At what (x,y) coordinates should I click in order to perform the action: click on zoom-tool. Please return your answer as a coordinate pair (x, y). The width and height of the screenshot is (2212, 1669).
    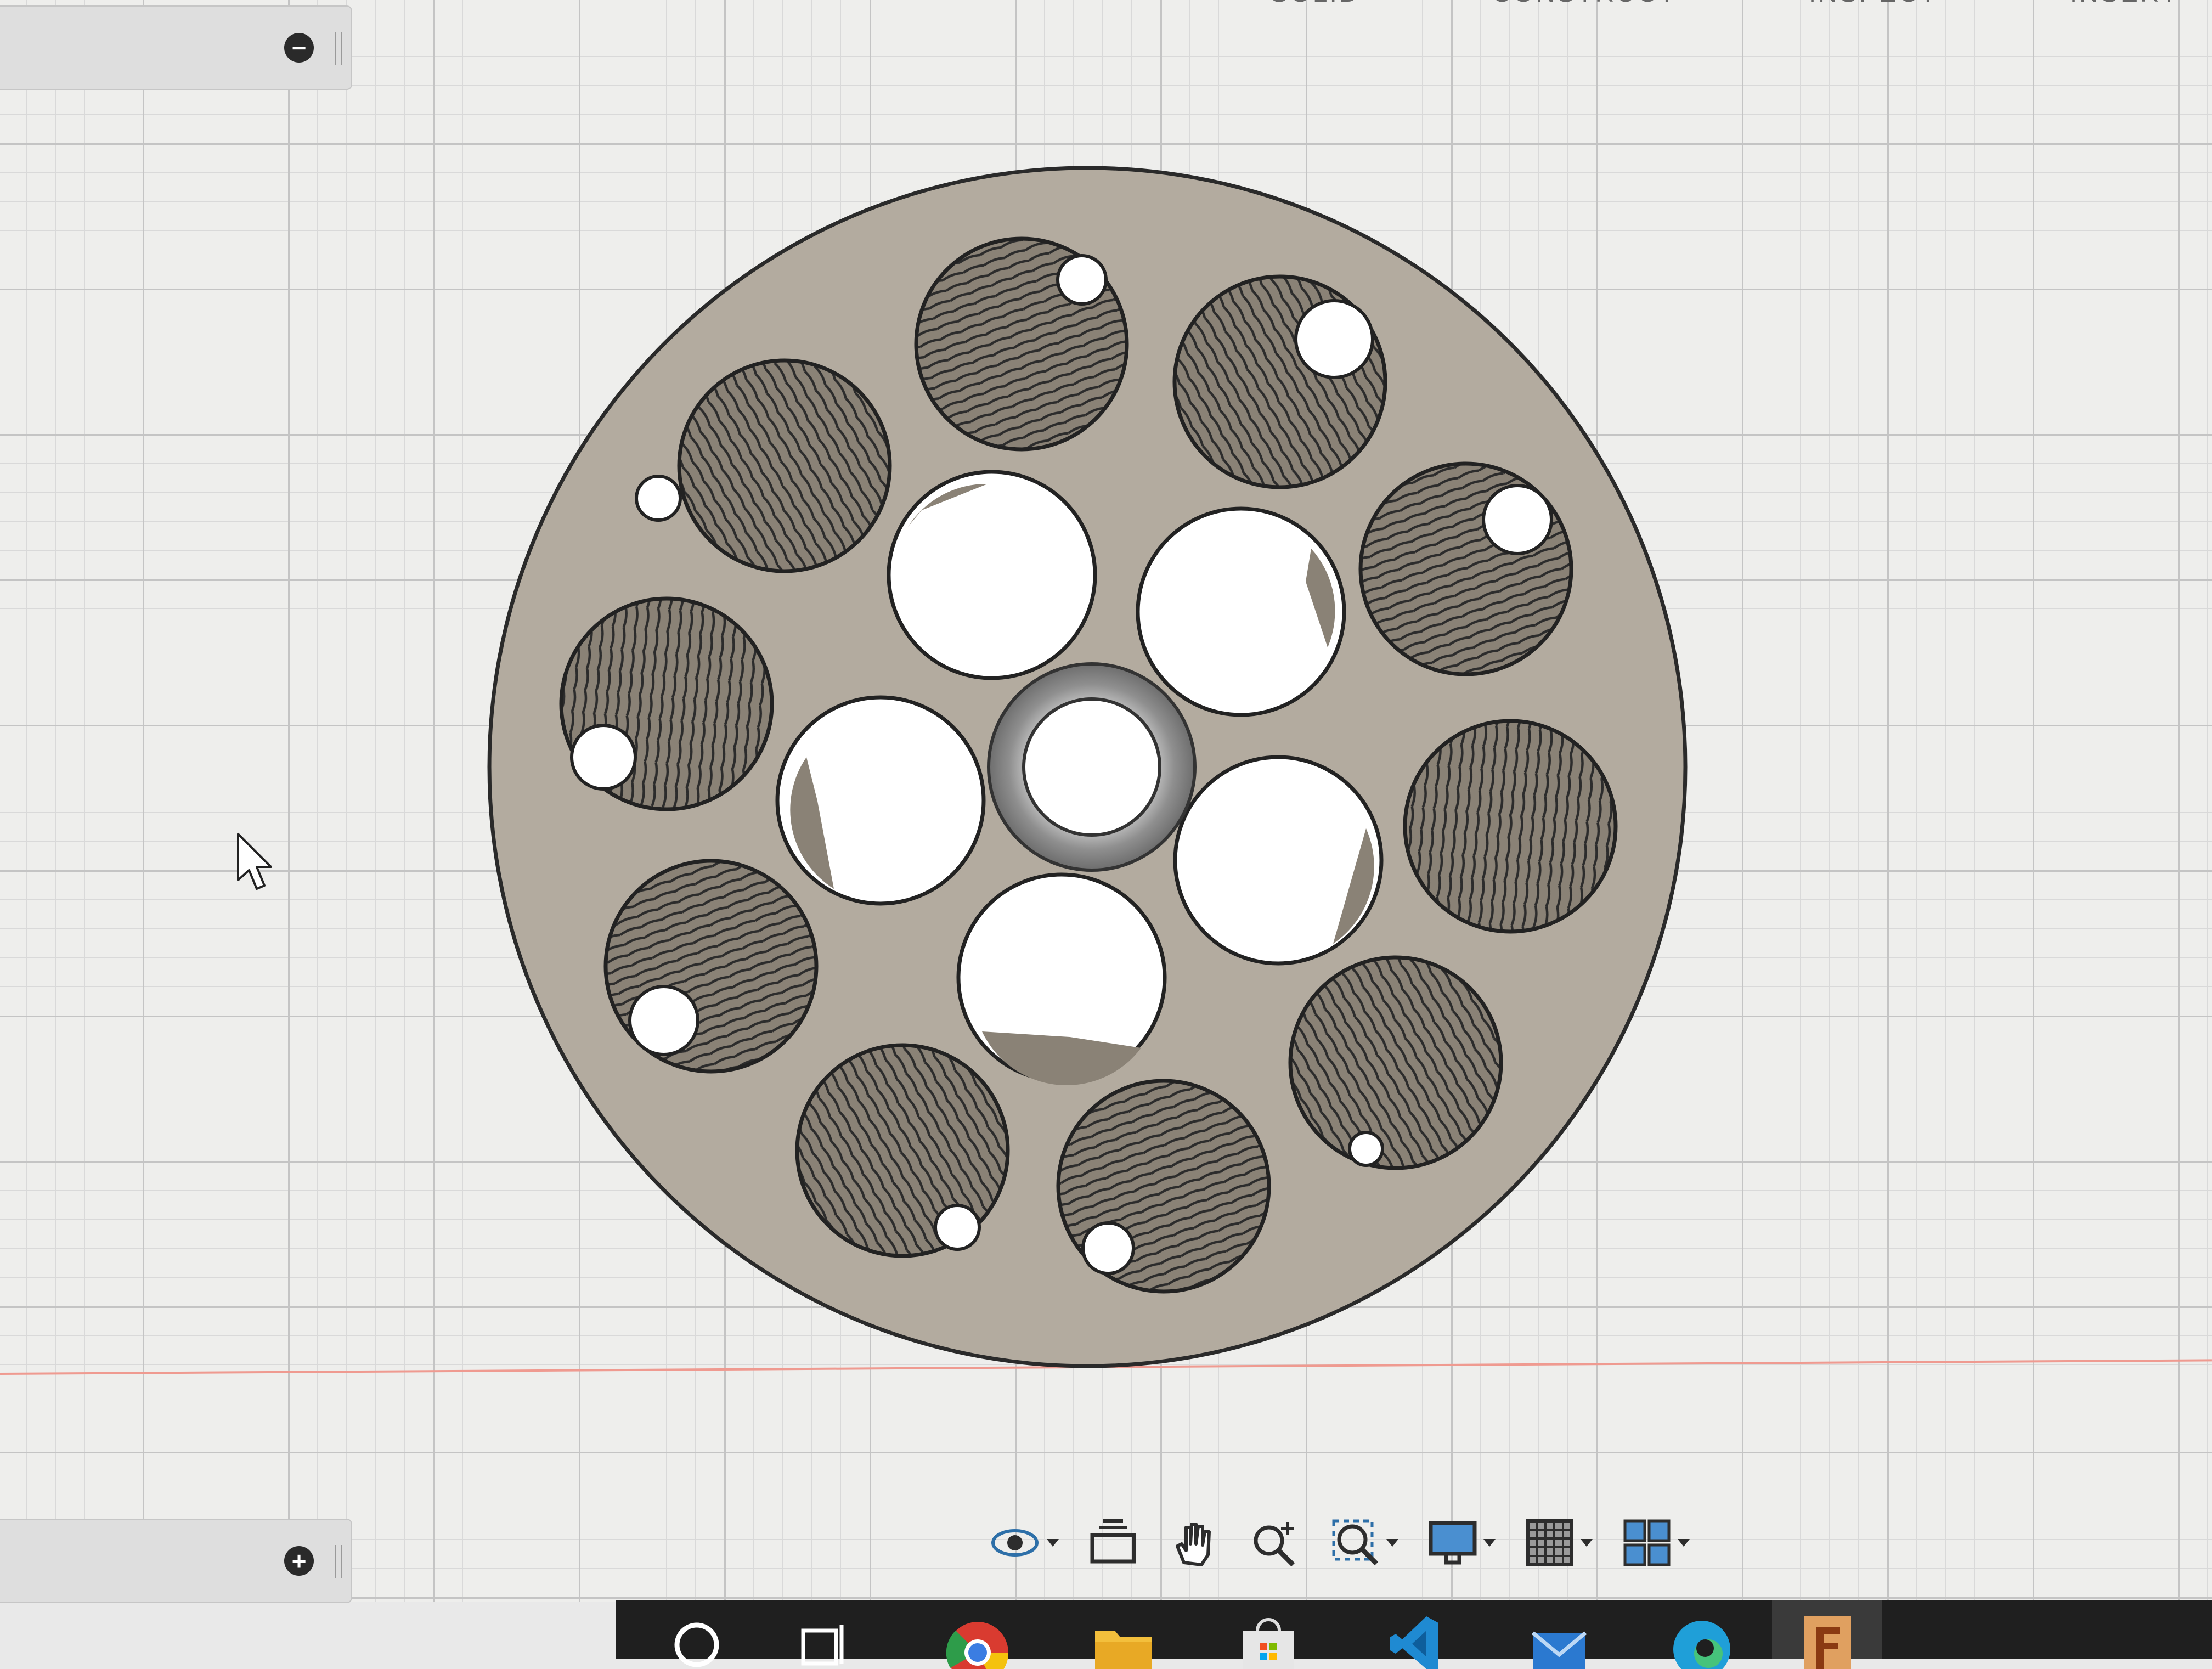
    Looking at the image, I should click on (1274, 1542).